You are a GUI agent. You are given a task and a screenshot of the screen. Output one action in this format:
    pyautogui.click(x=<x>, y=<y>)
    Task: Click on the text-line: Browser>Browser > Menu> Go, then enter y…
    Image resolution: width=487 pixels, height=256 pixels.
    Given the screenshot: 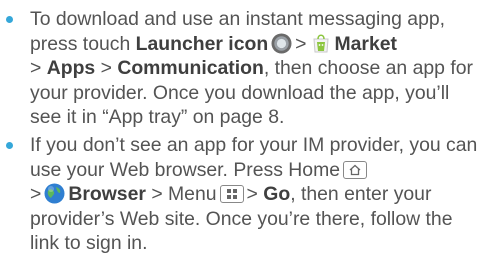 What is the action you would take?
    pyautogui.click(x=255, y=194)
    